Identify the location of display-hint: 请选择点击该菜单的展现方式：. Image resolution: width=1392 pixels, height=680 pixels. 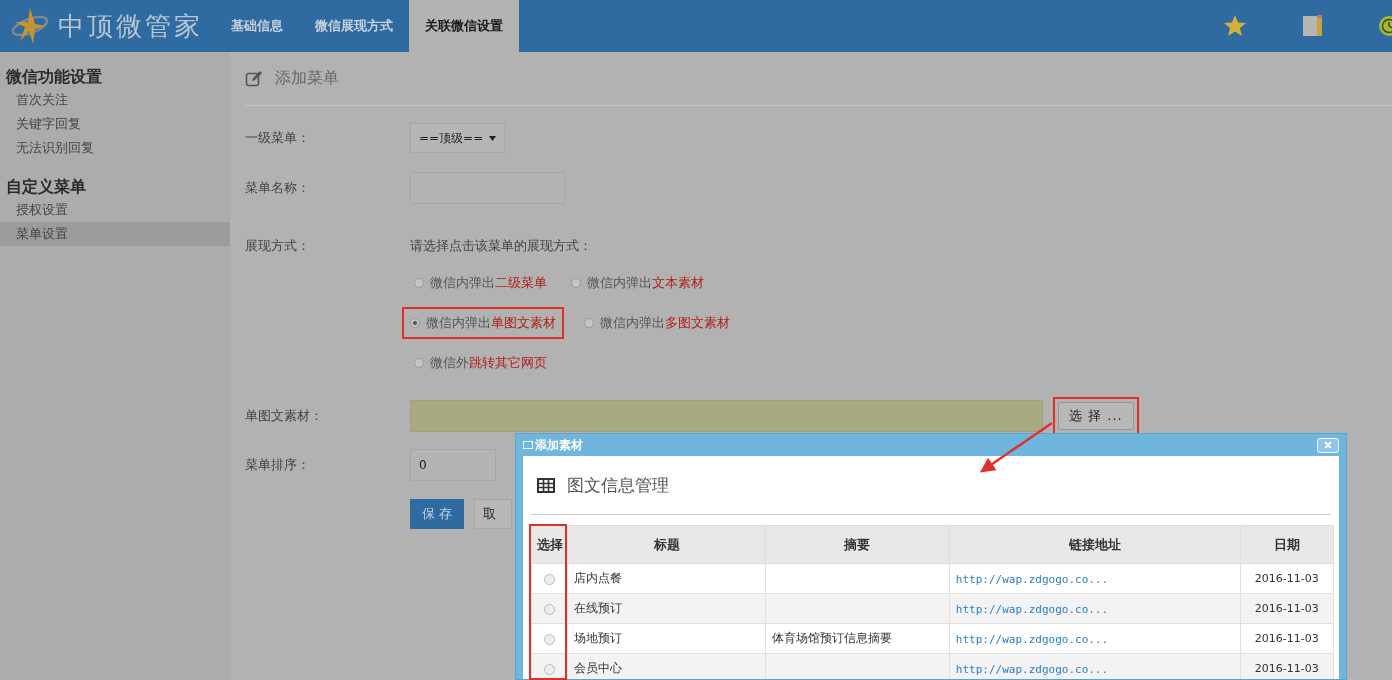
(501, 246).